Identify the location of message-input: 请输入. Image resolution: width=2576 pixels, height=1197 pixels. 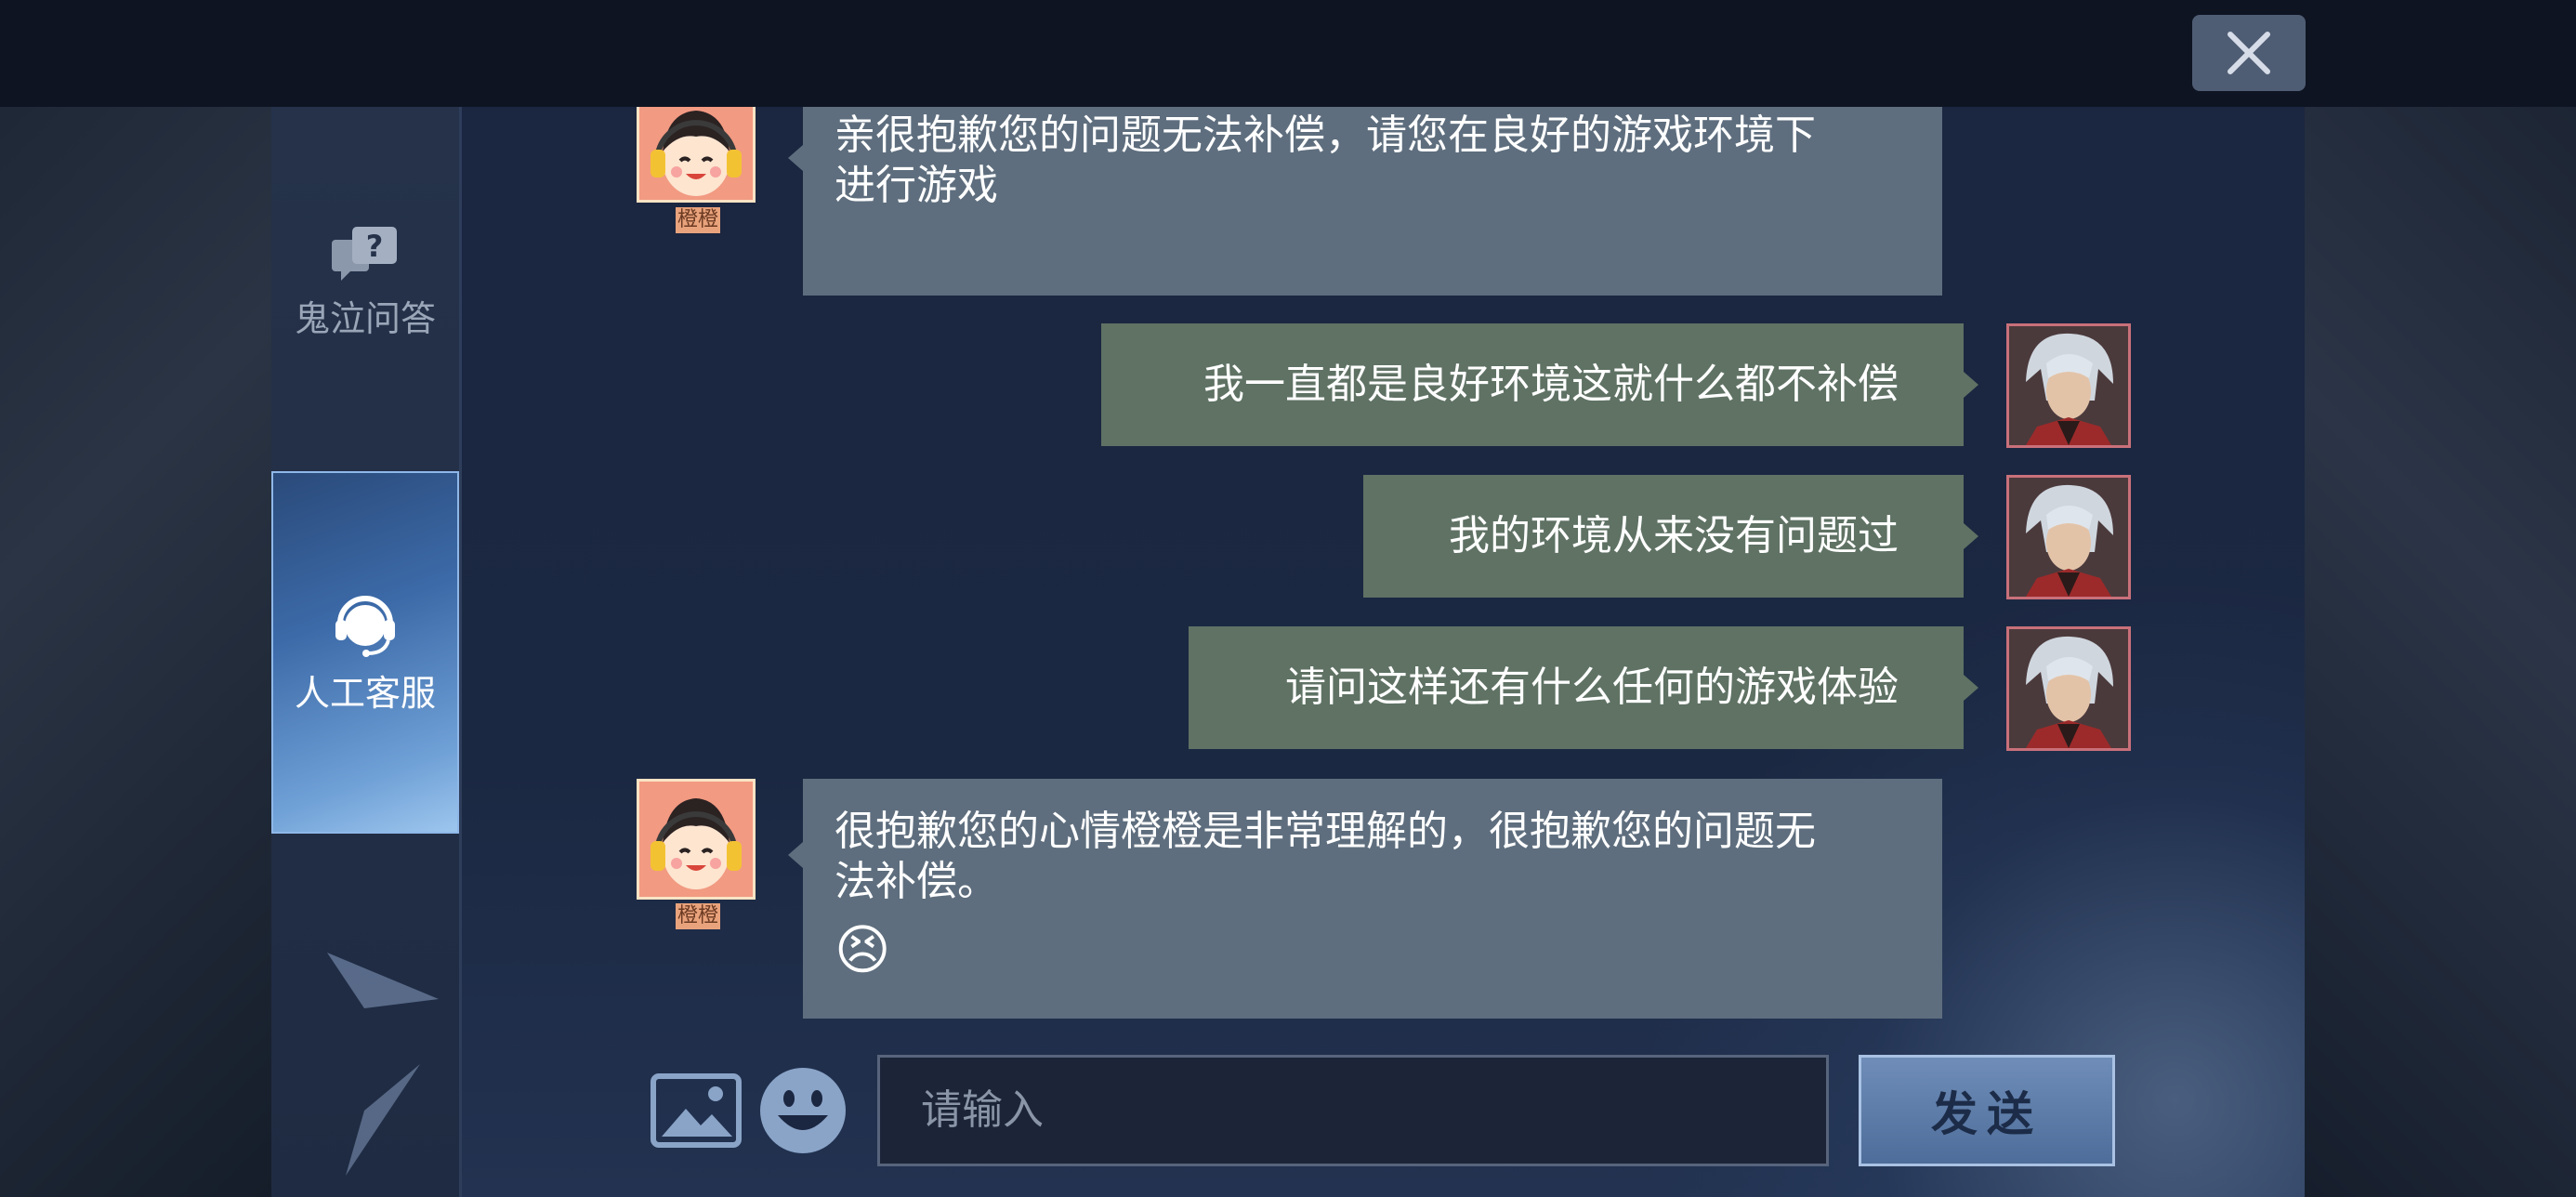
(1353, 1110).